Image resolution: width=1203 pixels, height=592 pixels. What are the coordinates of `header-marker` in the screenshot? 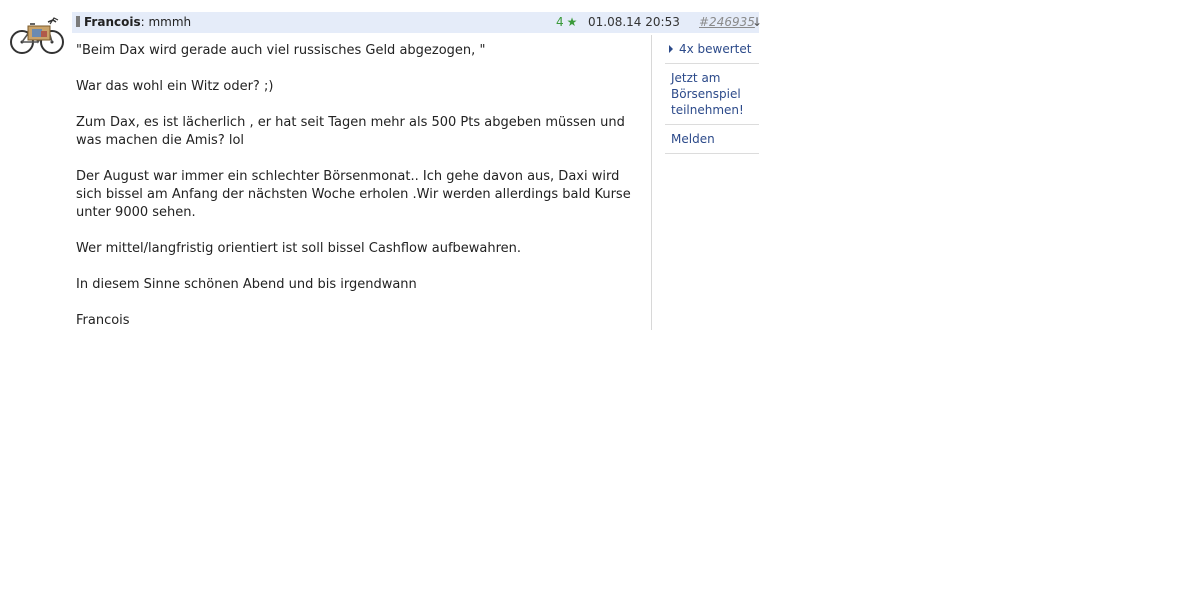 It's located at (78, 21).